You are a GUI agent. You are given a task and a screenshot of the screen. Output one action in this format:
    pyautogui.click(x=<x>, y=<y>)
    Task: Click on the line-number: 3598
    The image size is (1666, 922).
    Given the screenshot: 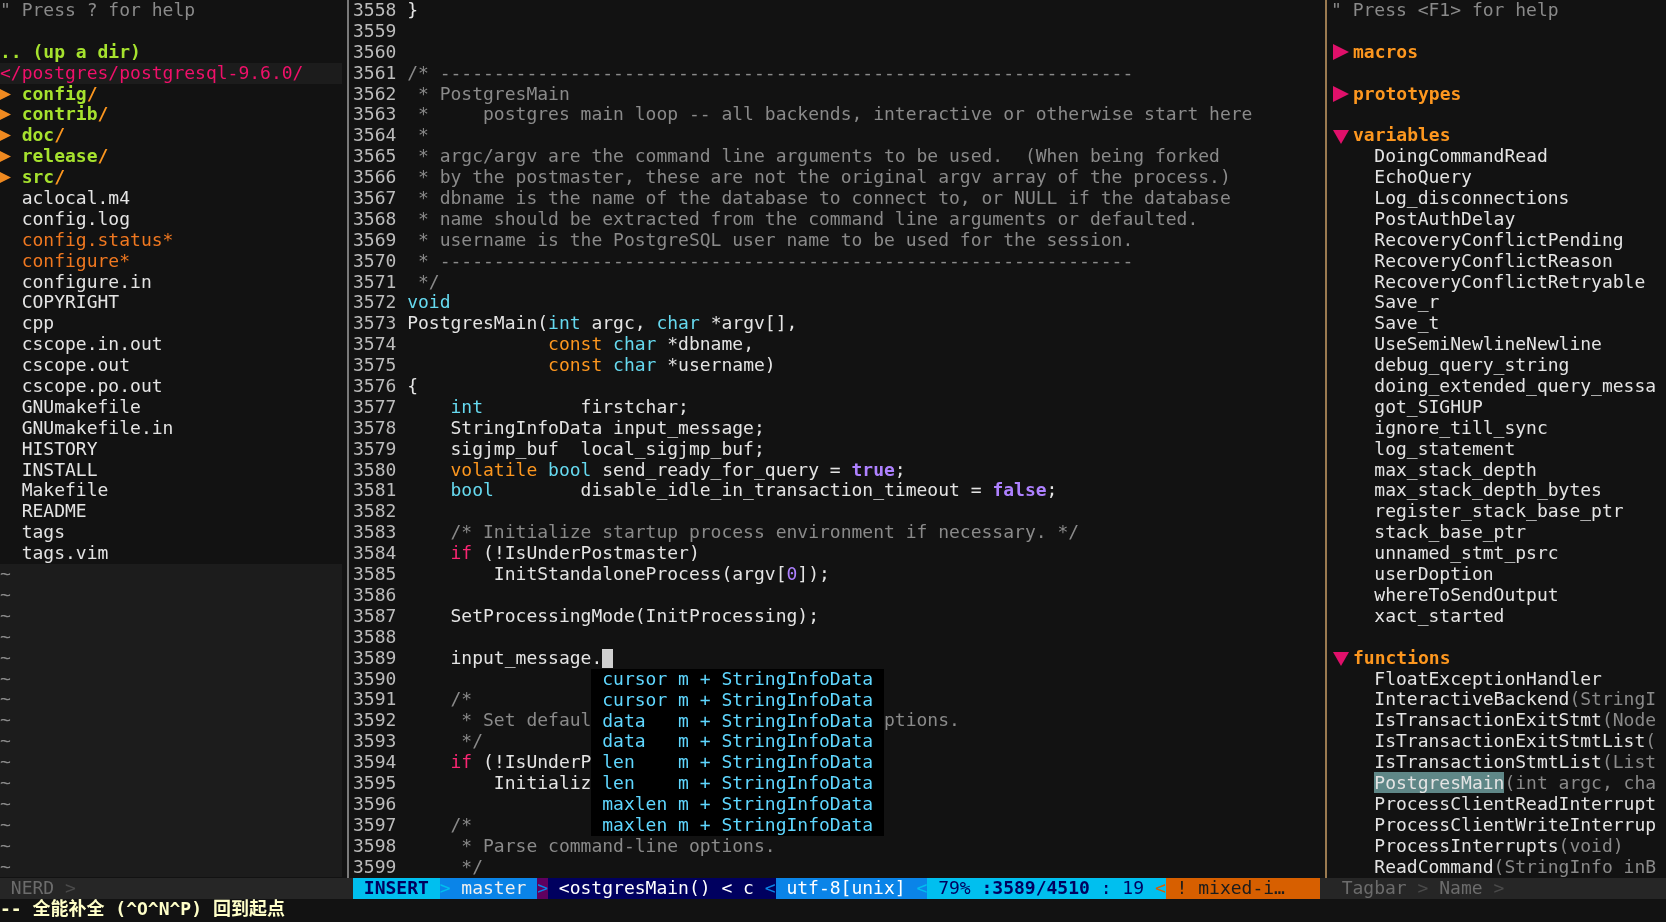 What is the action you would take?
    pyautogui.click(x=375, y=846)
    